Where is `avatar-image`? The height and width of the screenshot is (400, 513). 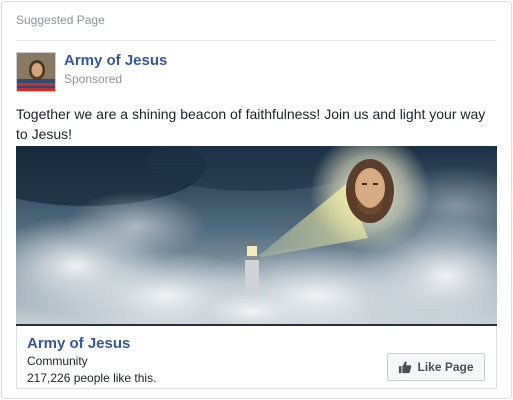
avatar-image is located at coordinates (36, 72).